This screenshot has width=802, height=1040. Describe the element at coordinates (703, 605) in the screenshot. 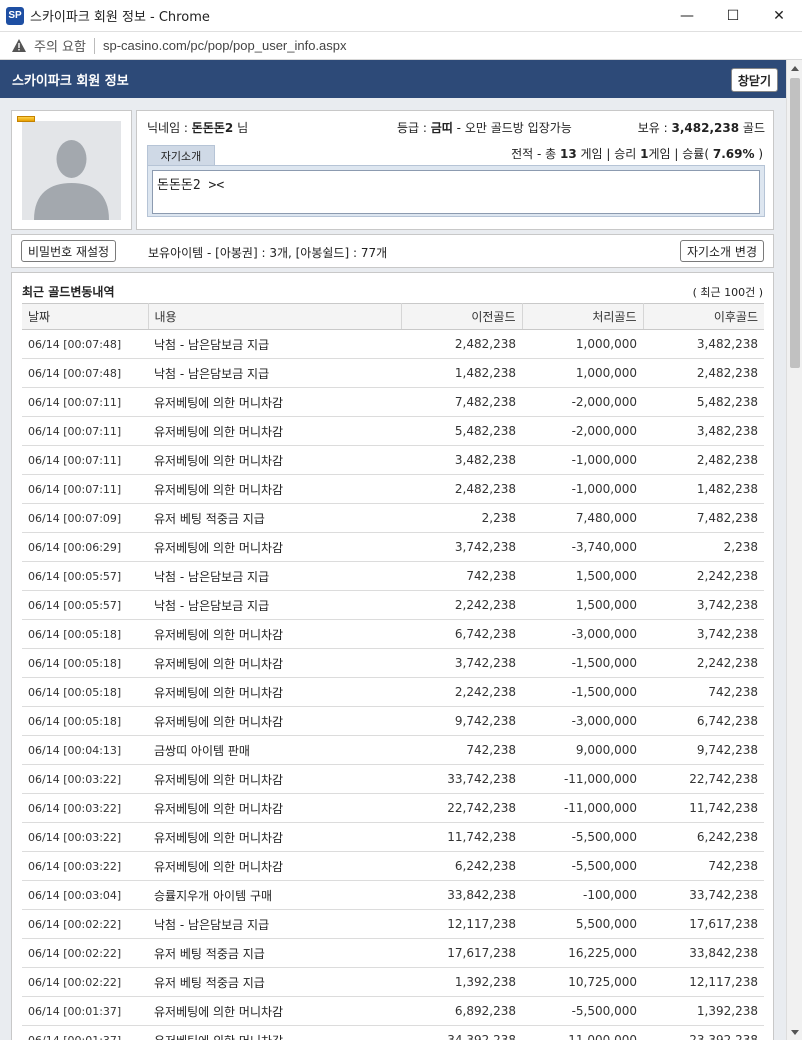

I see `row-after-gold: 3,742,238` at that location.